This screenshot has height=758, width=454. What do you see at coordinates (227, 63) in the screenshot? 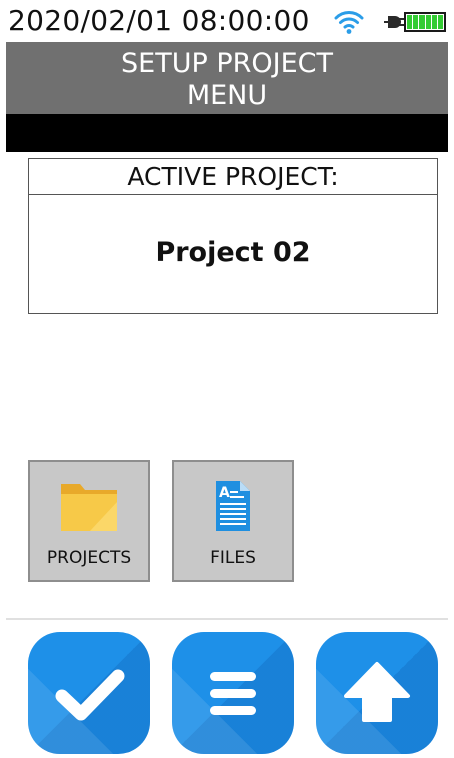
I see `page-title-line1: SETUP PROJECT` at bounding box center [227, 63].